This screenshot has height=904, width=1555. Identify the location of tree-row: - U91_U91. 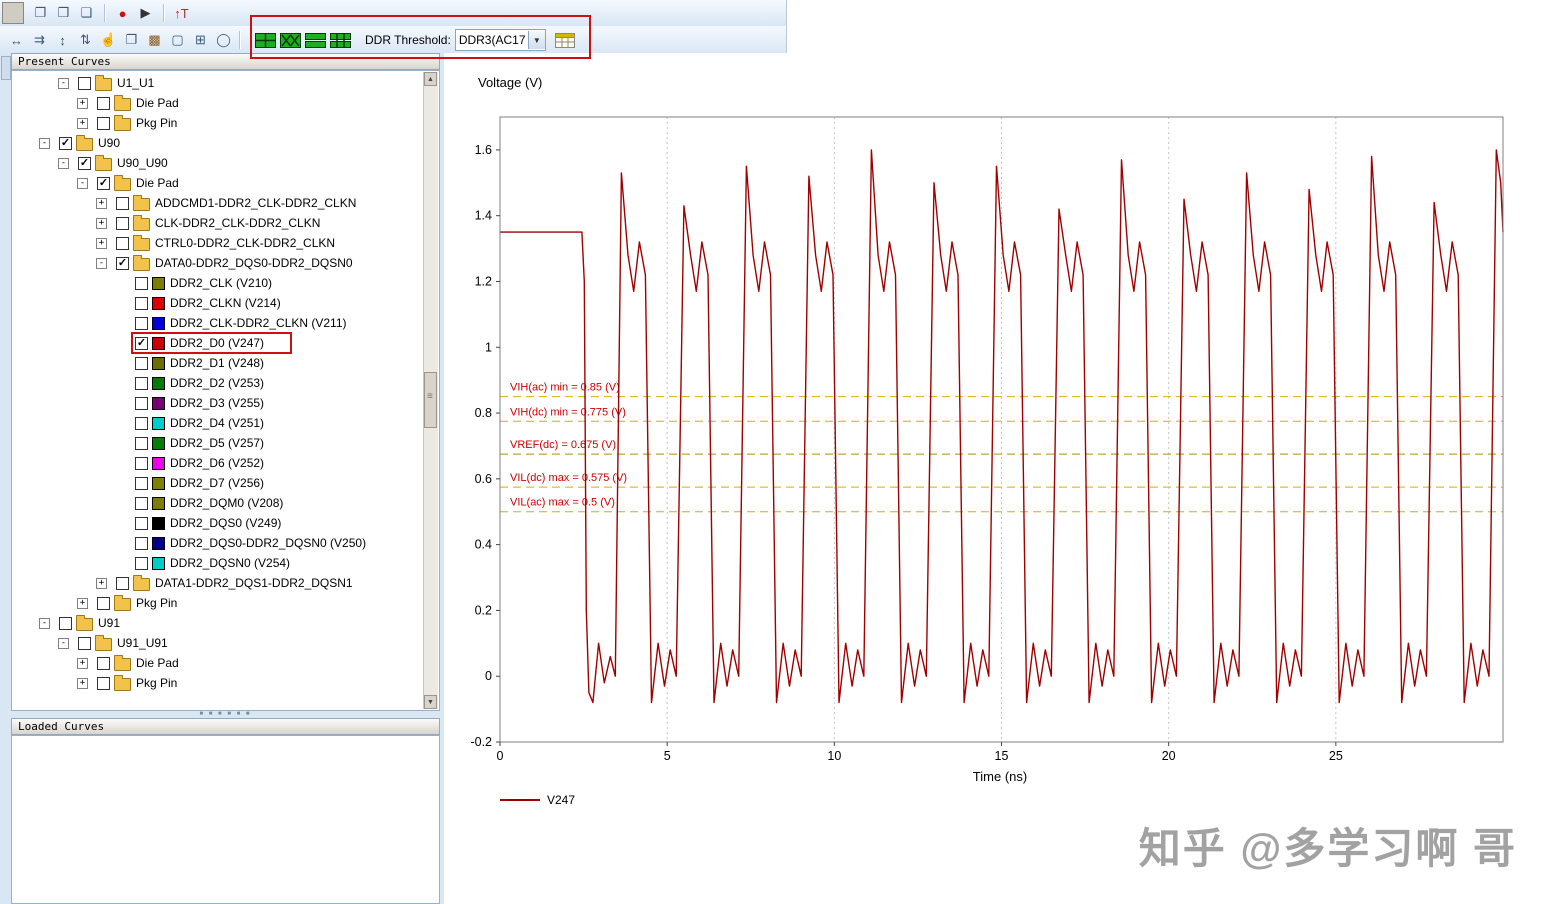
(218, 643).